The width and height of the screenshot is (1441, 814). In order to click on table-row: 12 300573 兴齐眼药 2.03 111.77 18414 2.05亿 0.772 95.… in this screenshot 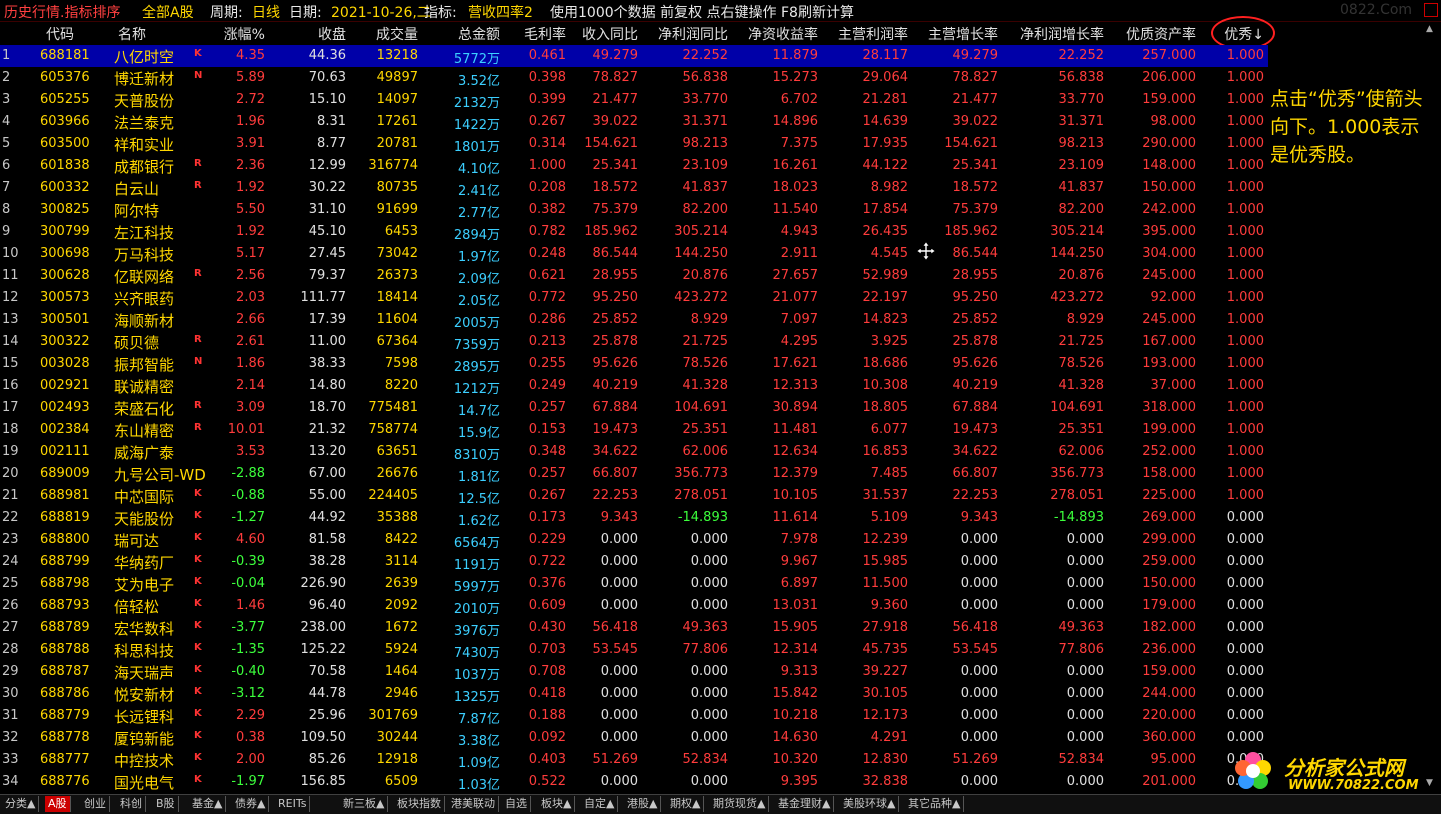, I will do `click(634, 298)`.